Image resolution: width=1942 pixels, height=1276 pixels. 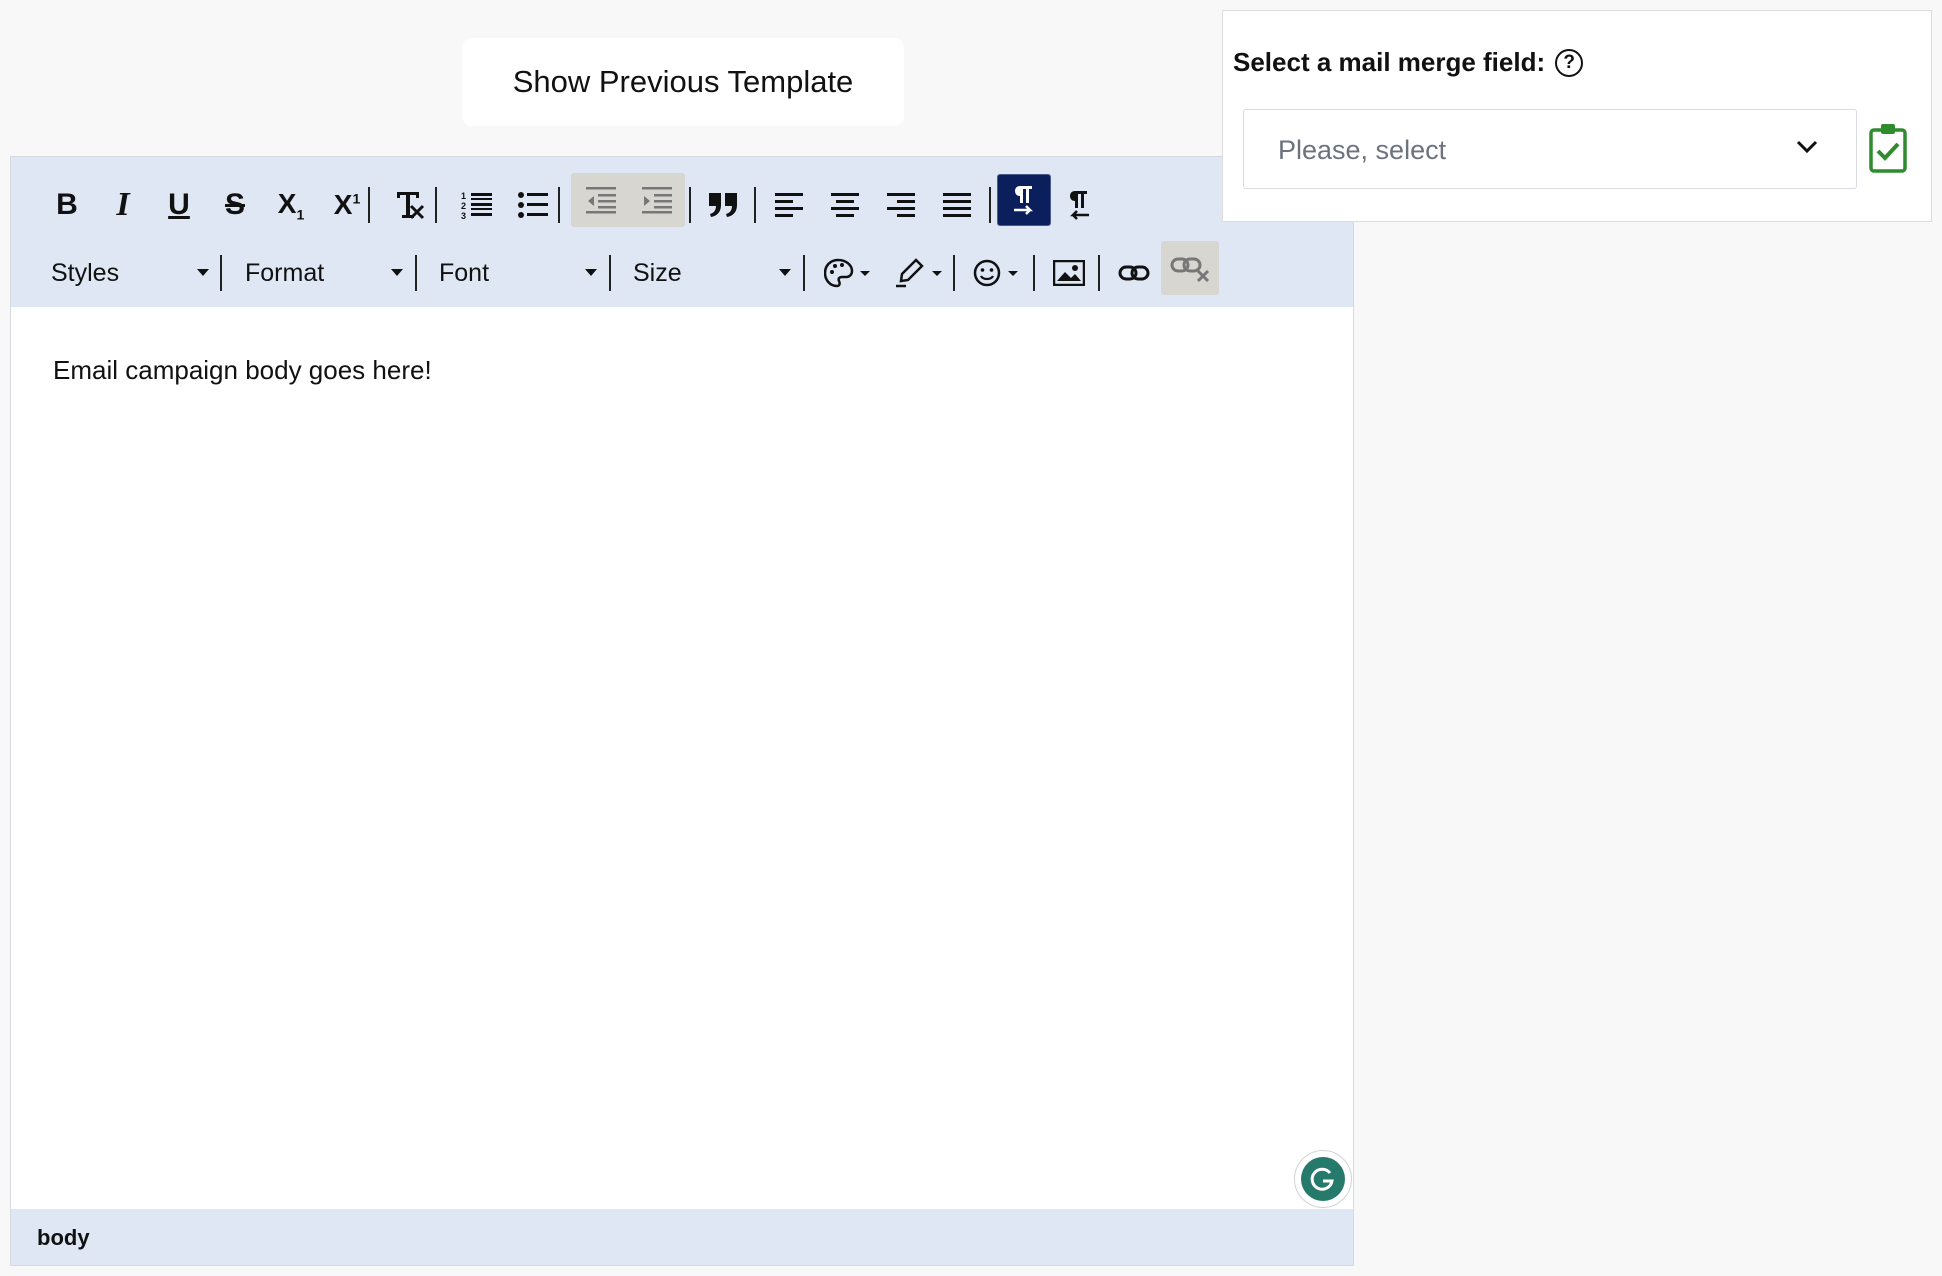 I want to click on outdent-icon, so click(x=601, y=200).